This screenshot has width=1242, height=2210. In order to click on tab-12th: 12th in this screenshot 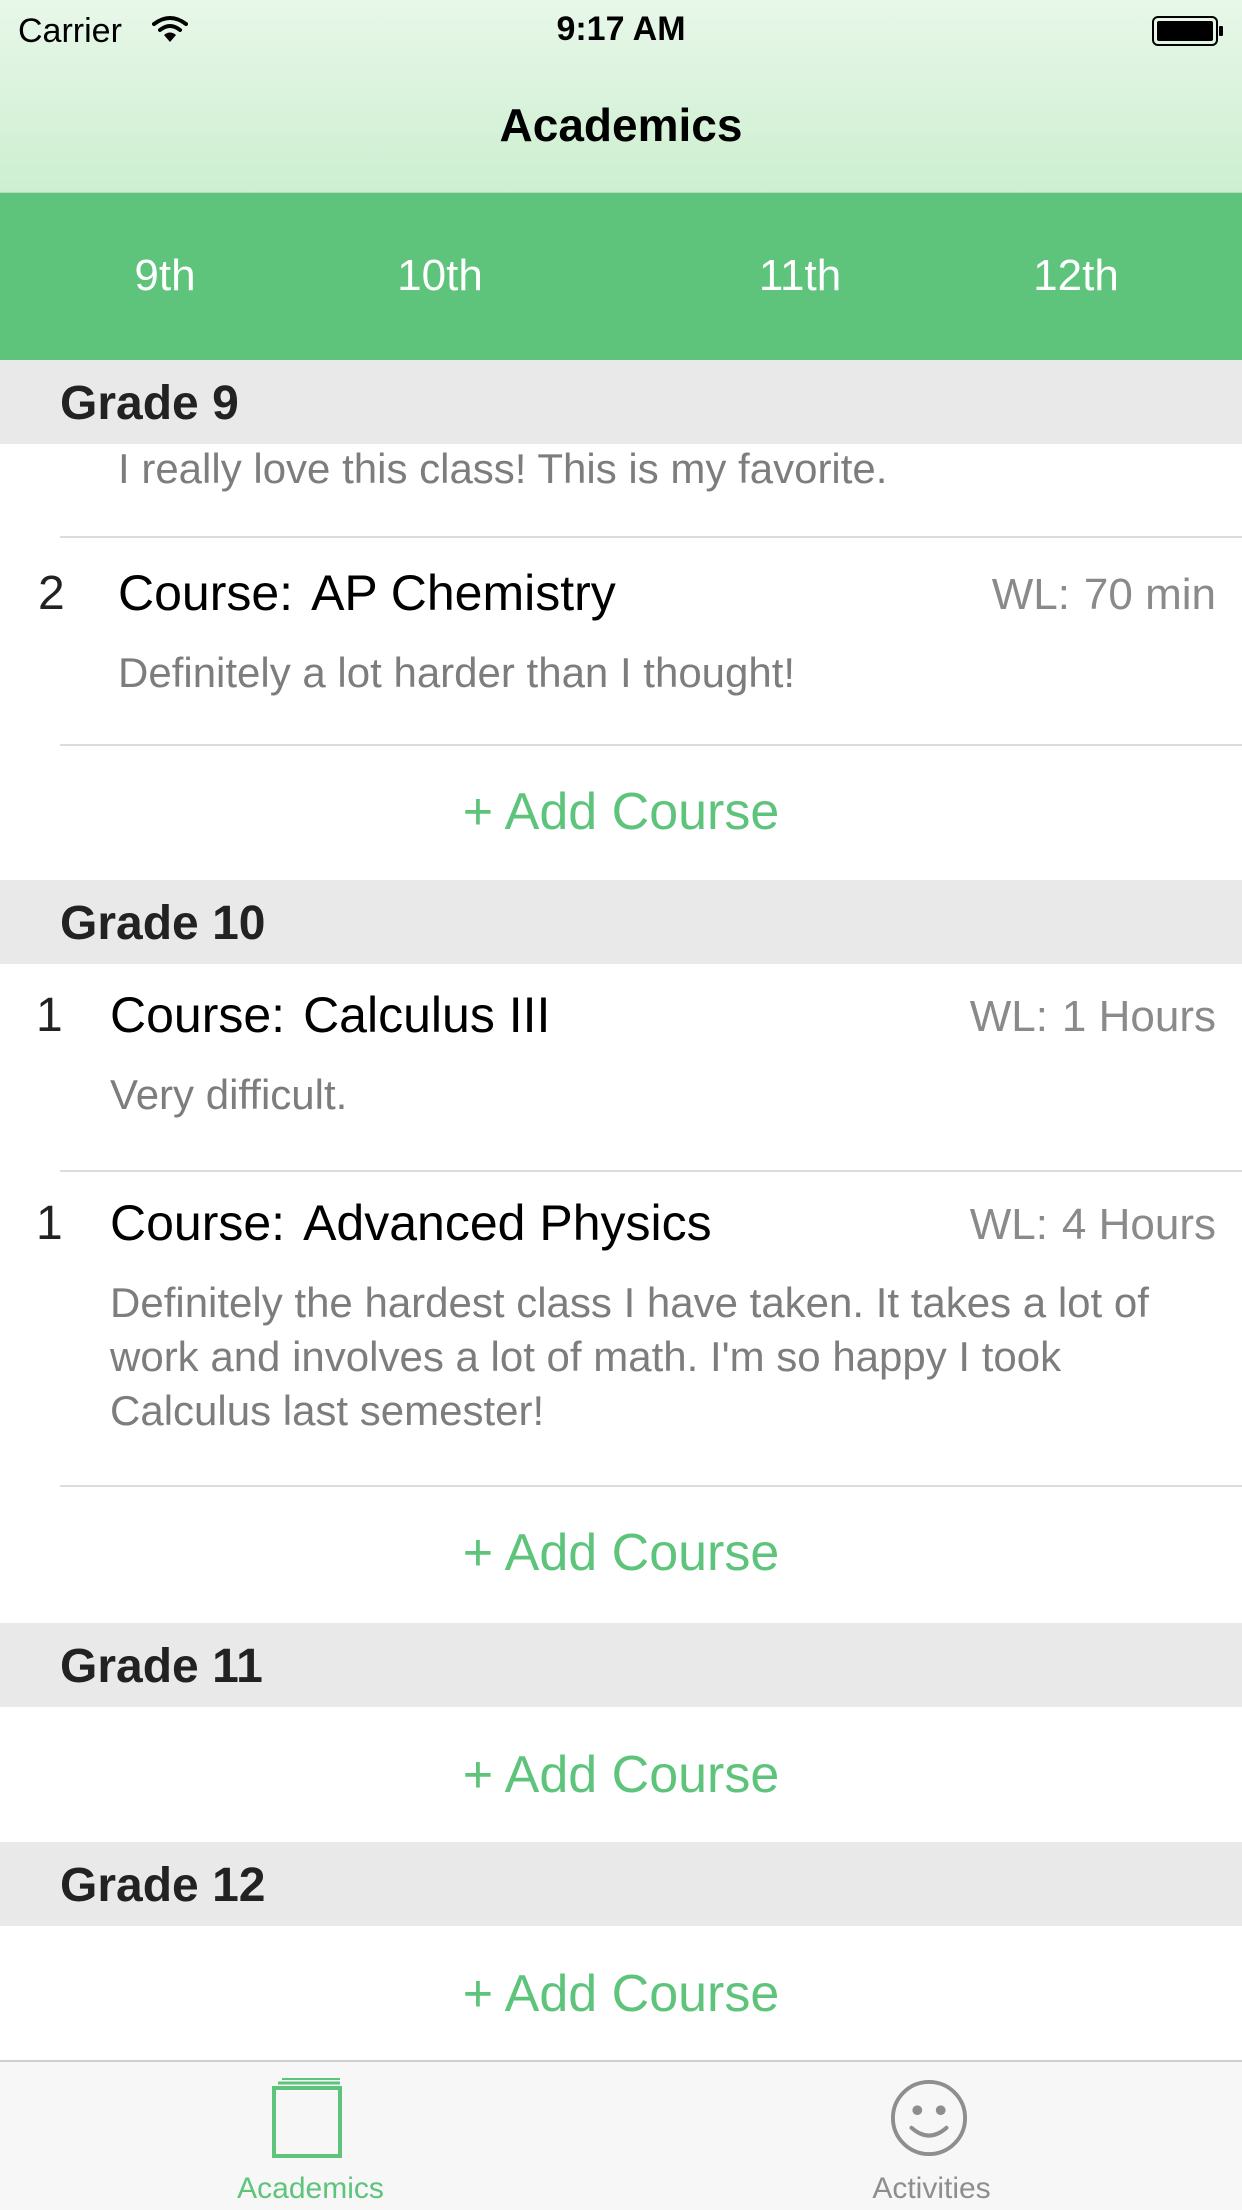, I will do `click(1076, 276)`.